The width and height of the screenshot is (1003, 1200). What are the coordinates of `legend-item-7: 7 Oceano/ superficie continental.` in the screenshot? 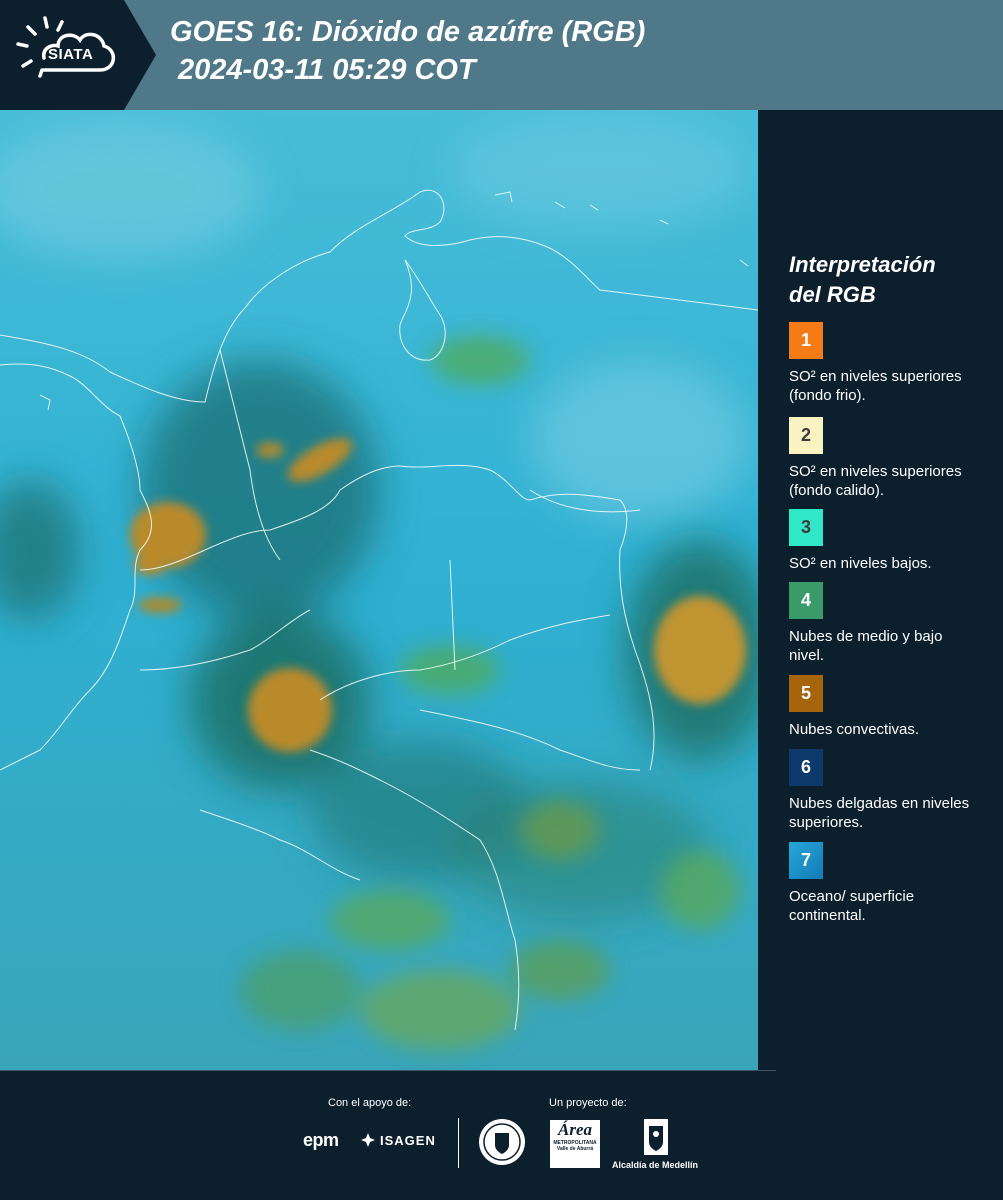 It's located at (884, 883).